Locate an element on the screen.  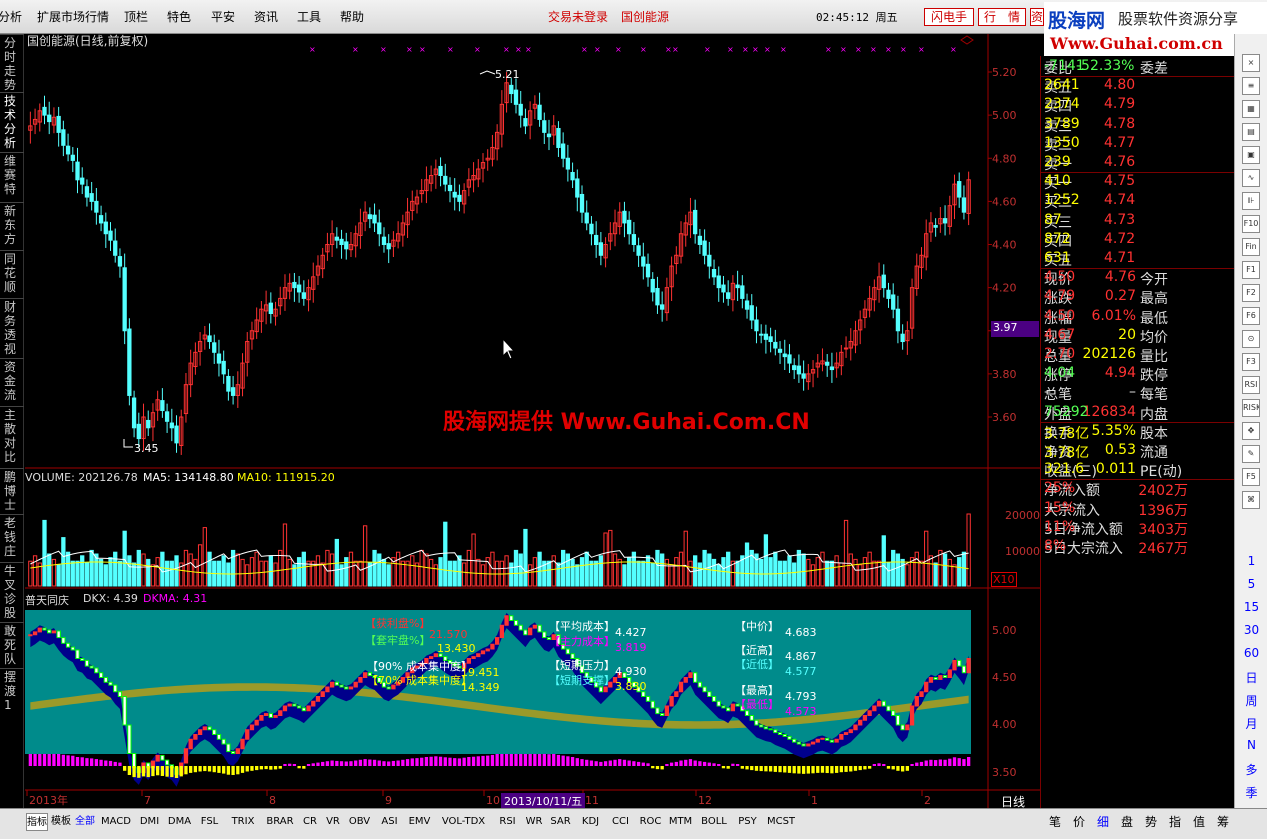
indicator-tab-20: ROC is located at coordinates (650, 822).